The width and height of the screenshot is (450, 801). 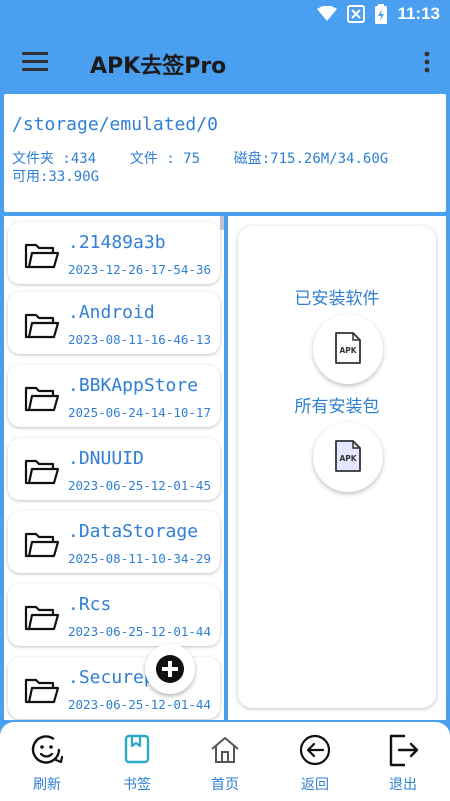 I want to click on plus-circle-icon, so click(x=170, y=669).